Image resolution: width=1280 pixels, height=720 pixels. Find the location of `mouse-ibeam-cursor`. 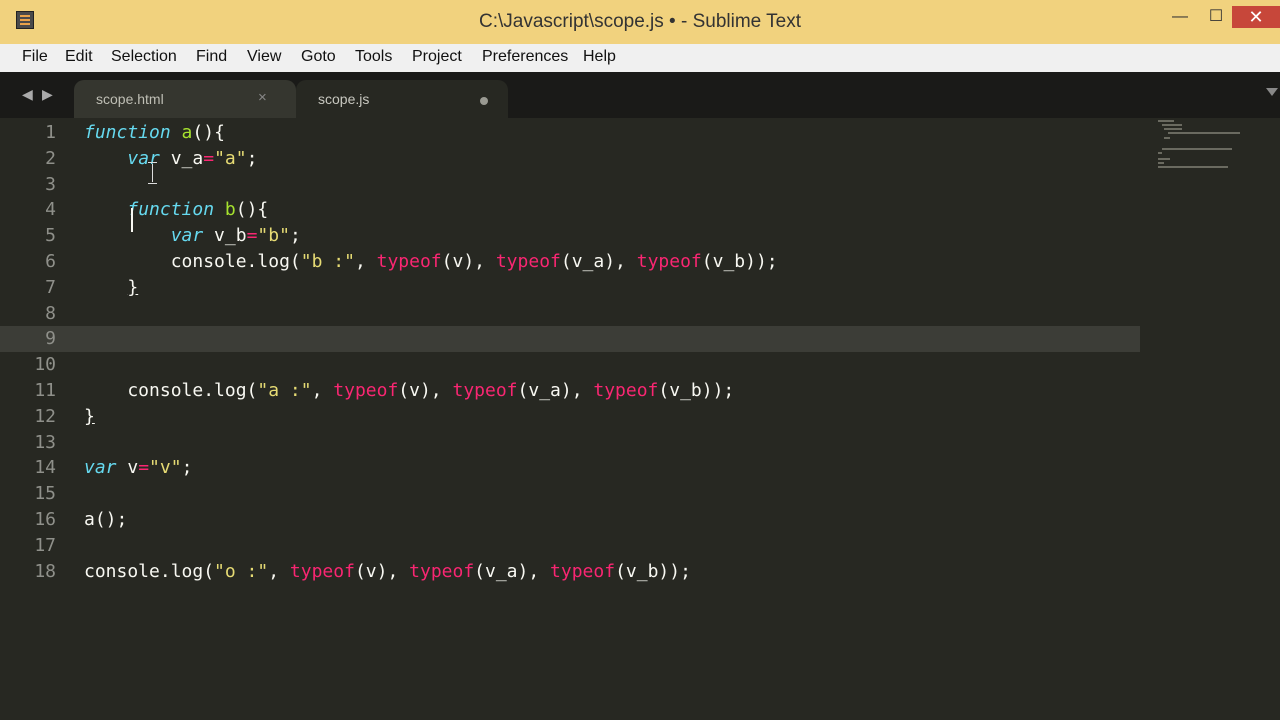

mouse-ibeam-cursor is located at coordinates (153, 173).